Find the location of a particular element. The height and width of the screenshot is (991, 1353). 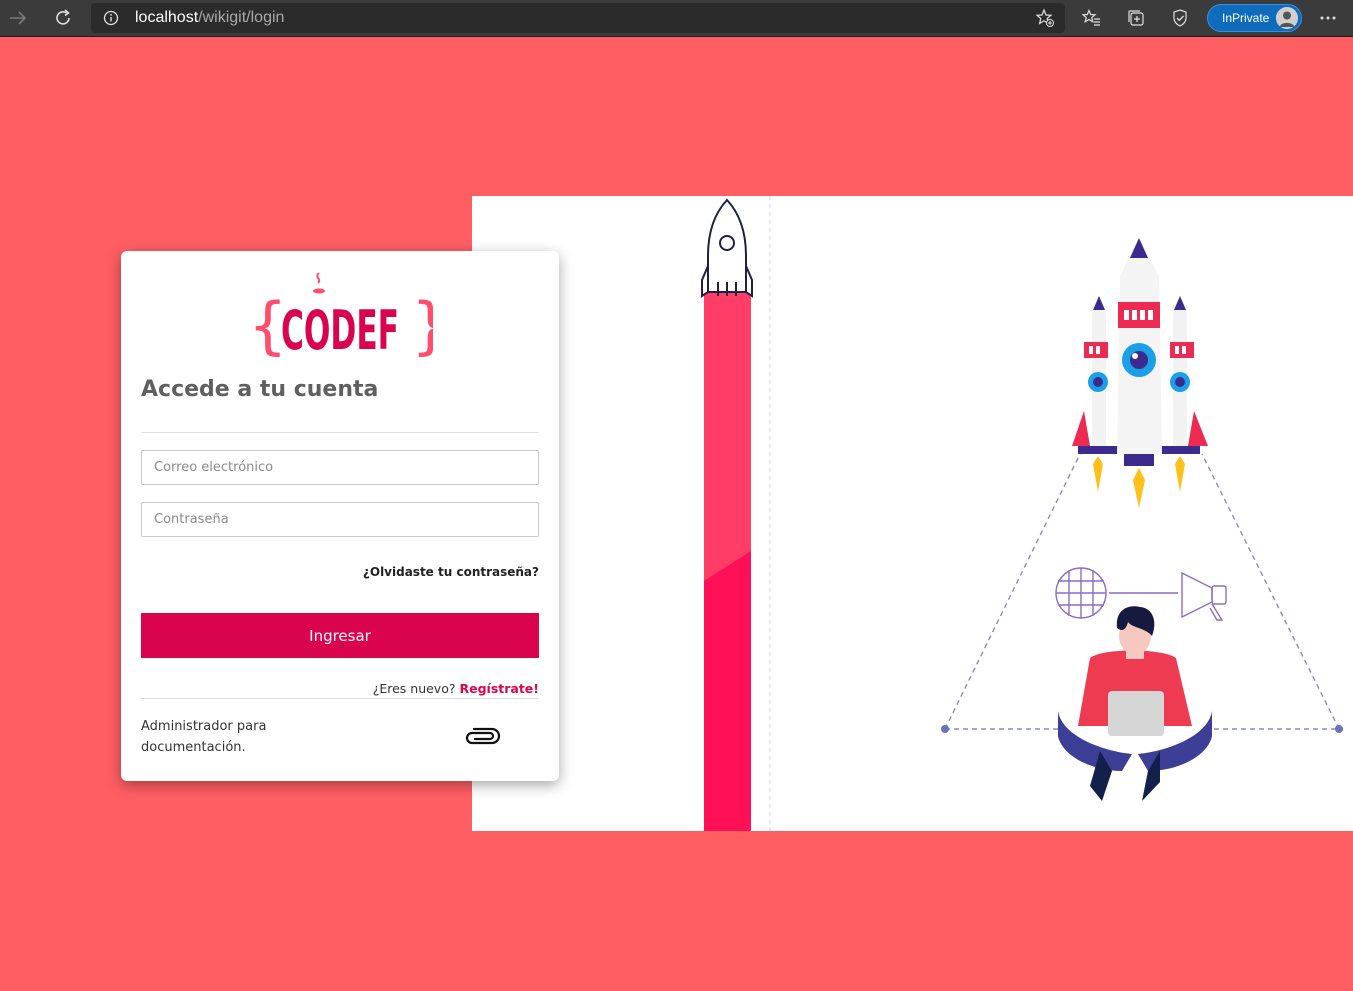

admin-docs-text: Administrador para documentación. is located at coordinates (204, 737).